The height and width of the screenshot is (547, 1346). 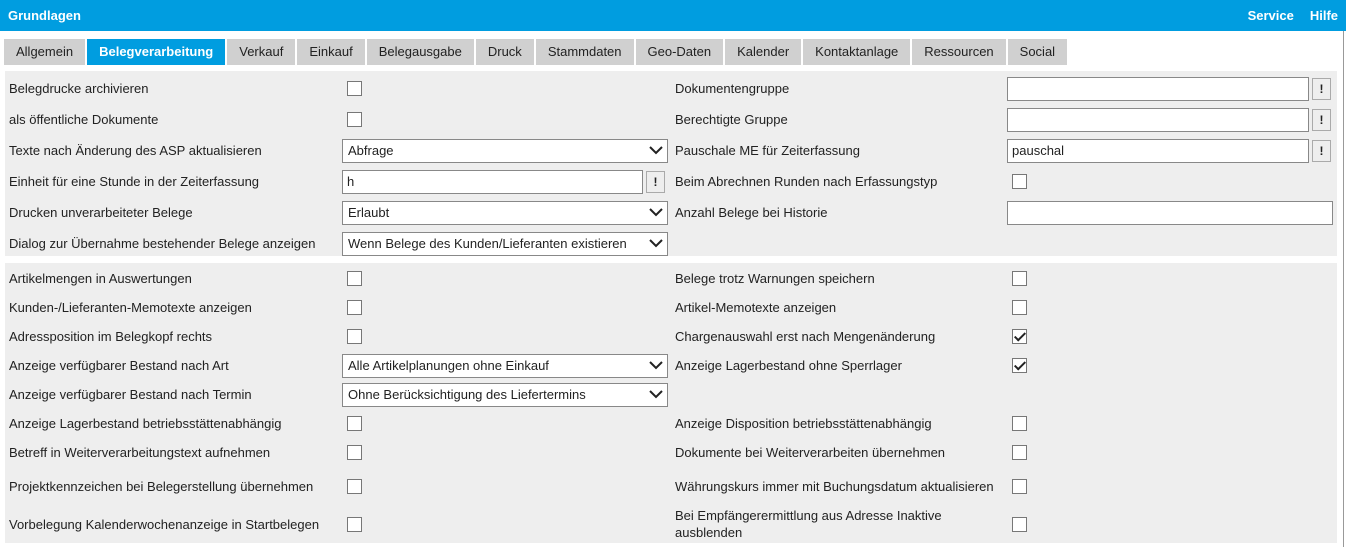 I want to click on anzahl-belege-bei-historie-input, so click(x=1170, y=212).